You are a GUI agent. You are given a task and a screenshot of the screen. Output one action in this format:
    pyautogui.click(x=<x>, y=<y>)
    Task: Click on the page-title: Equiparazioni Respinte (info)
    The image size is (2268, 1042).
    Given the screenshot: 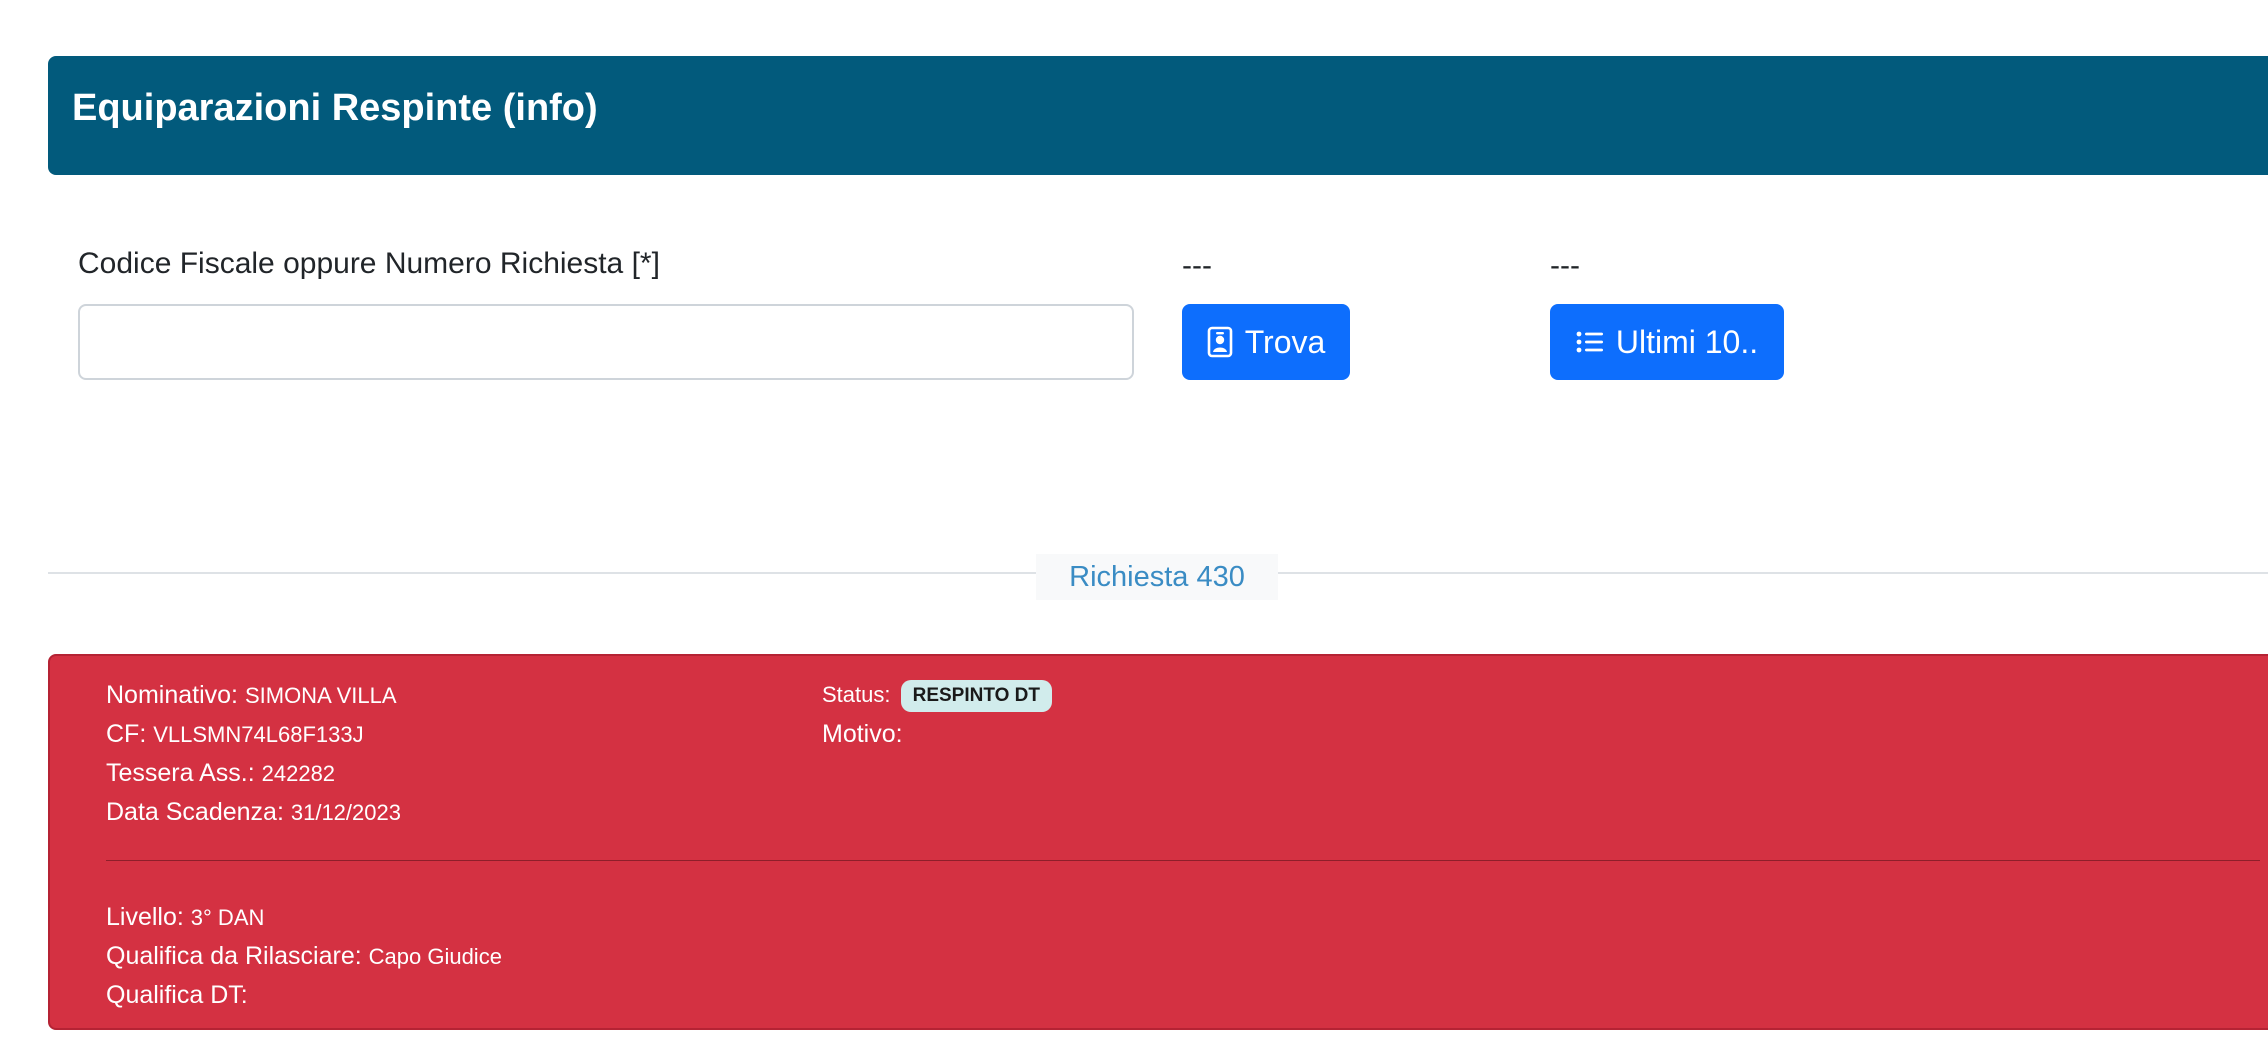 What is the action you would take?
    pyautogui.click(x=335, y=108)
    